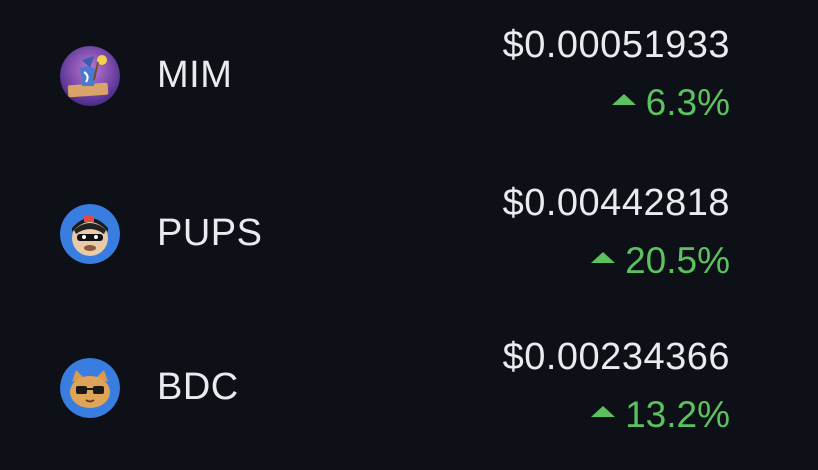 Image resolution: width=818 pixels, height=470 pixels. What do you see at coordinates (616, 45) in the screenshot?
I see `token-price: $0.00051933` at bounding box center [616, 45].